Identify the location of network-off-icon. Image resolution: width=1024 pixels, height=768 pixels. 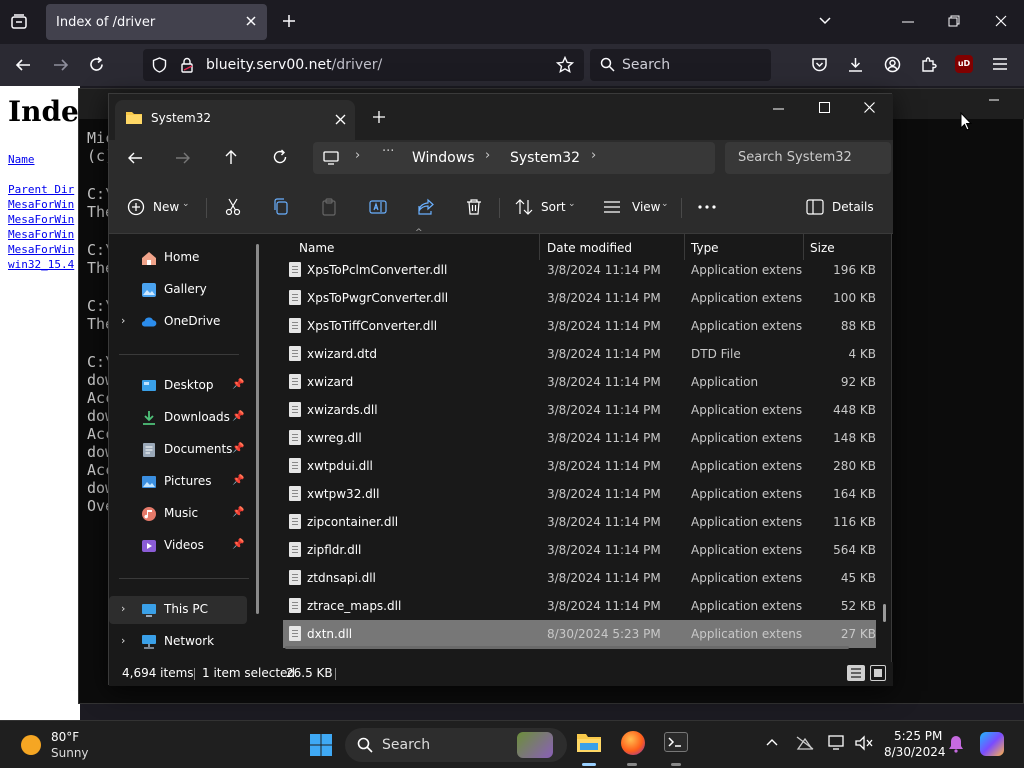
(805, 743).